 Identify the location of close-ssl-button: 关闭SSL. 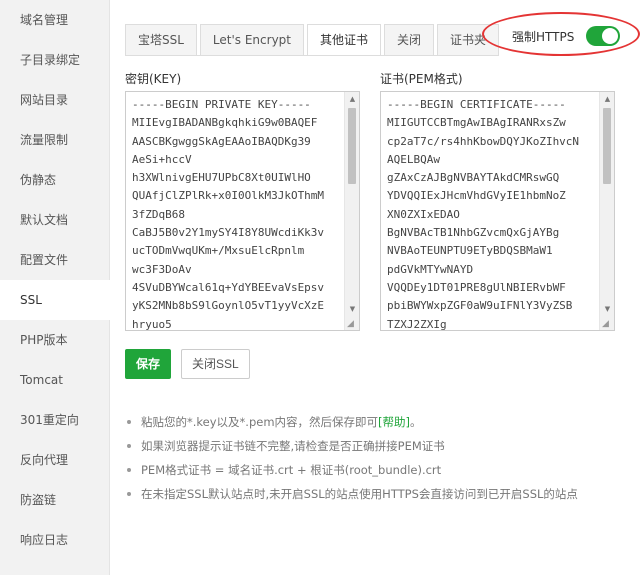
(215, 364).